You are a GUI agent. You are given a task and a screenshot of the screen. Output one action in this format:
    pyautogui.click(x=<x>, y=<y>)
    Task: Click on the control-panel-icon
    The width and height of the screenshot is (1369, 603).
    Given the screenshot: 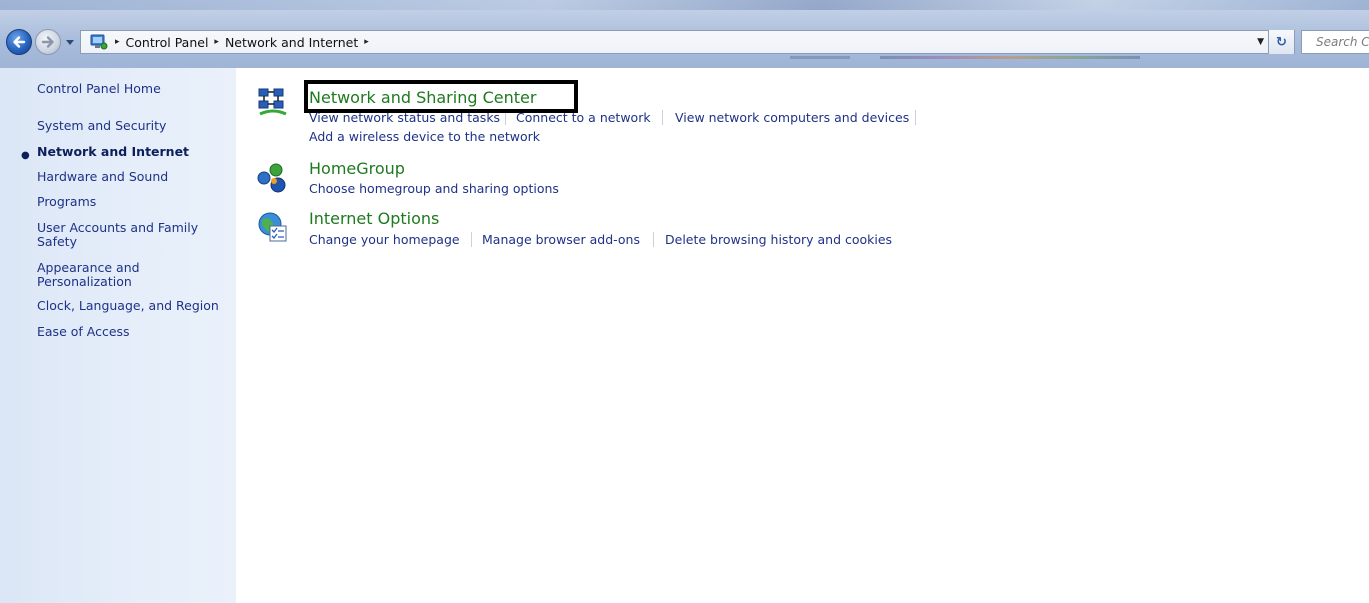 What is the action you would take?
    pyautogui.click(x=99, y=42)
    